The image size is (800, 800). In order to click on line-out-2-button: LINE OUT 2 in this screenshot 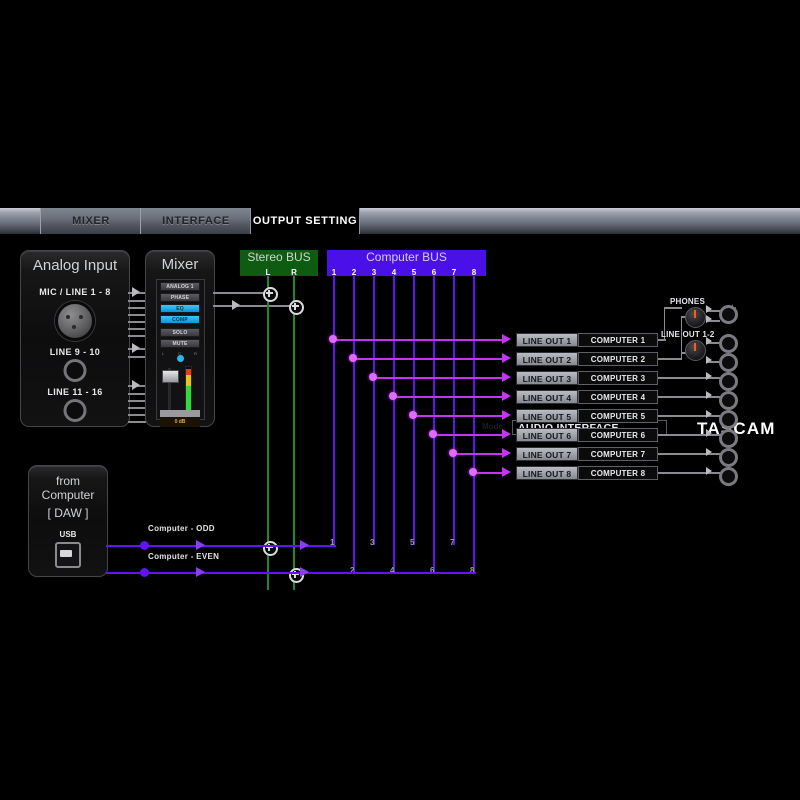, I will do `click(547, 359)`.